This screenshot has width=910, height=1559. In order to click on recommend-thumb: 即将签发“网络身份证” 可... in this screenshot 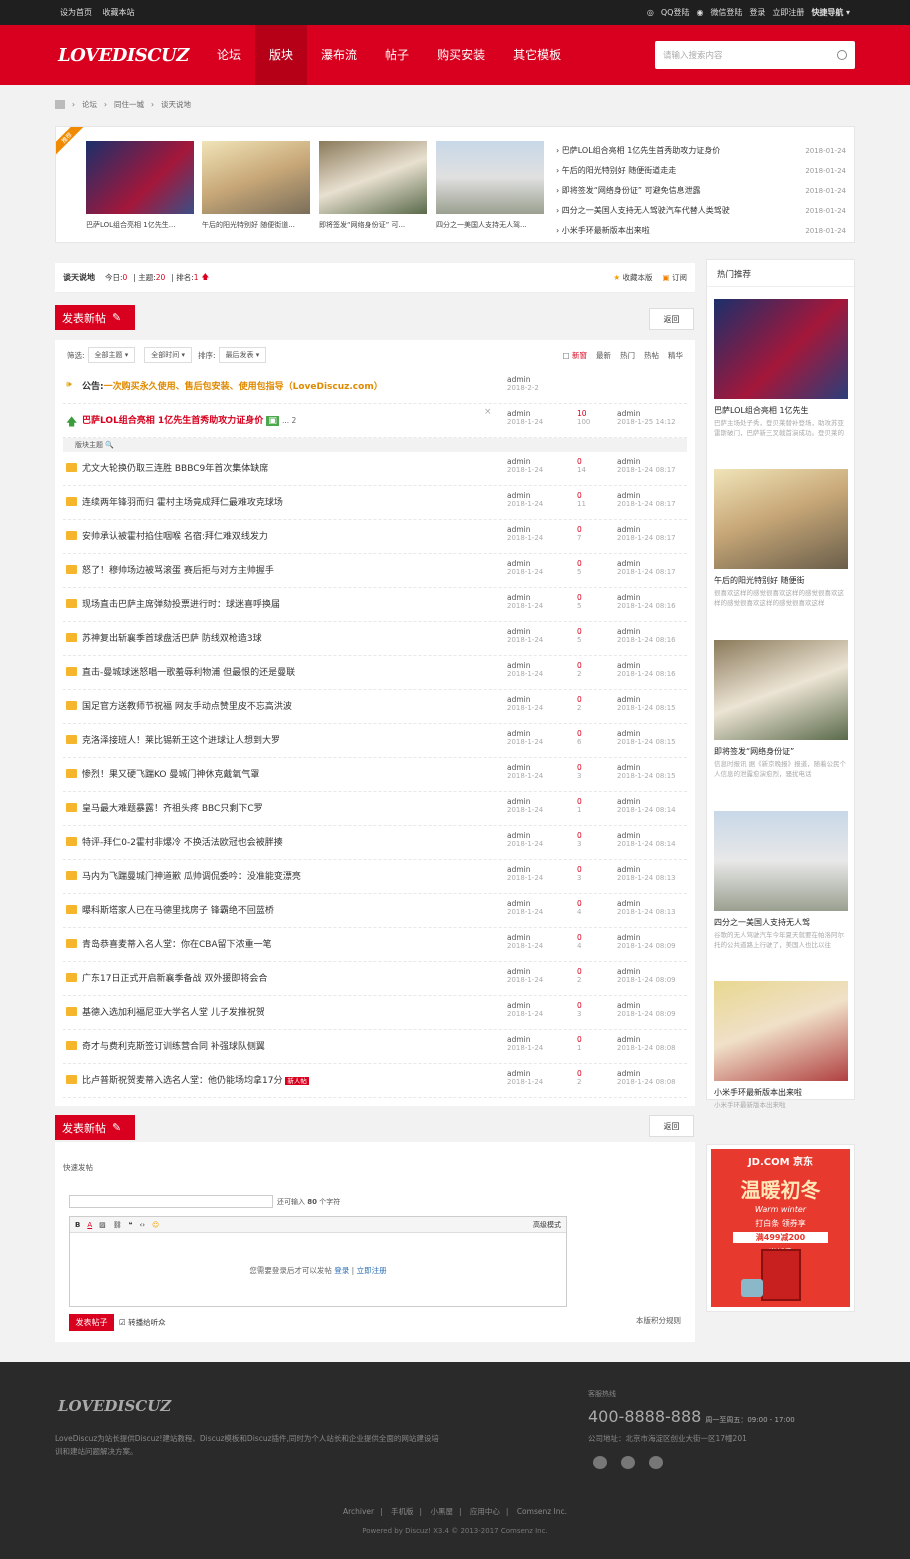, I will do `click(373, 185)`.